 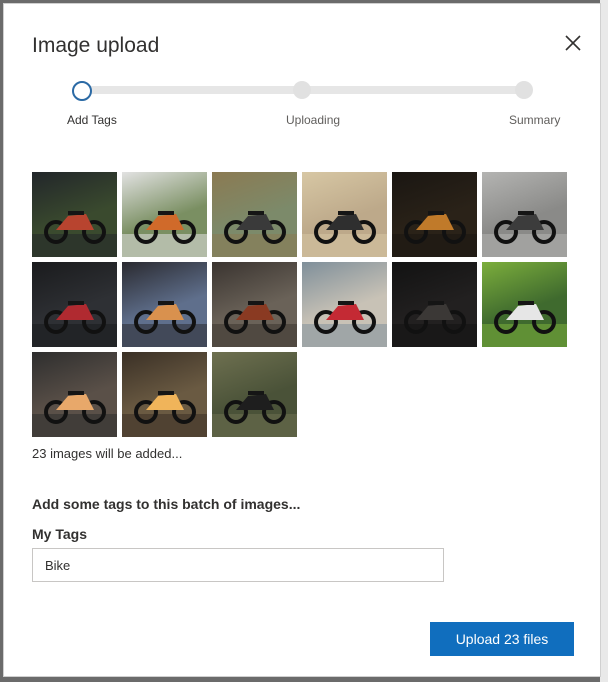 I want to click on close-icon, so click(x=573, y=43).